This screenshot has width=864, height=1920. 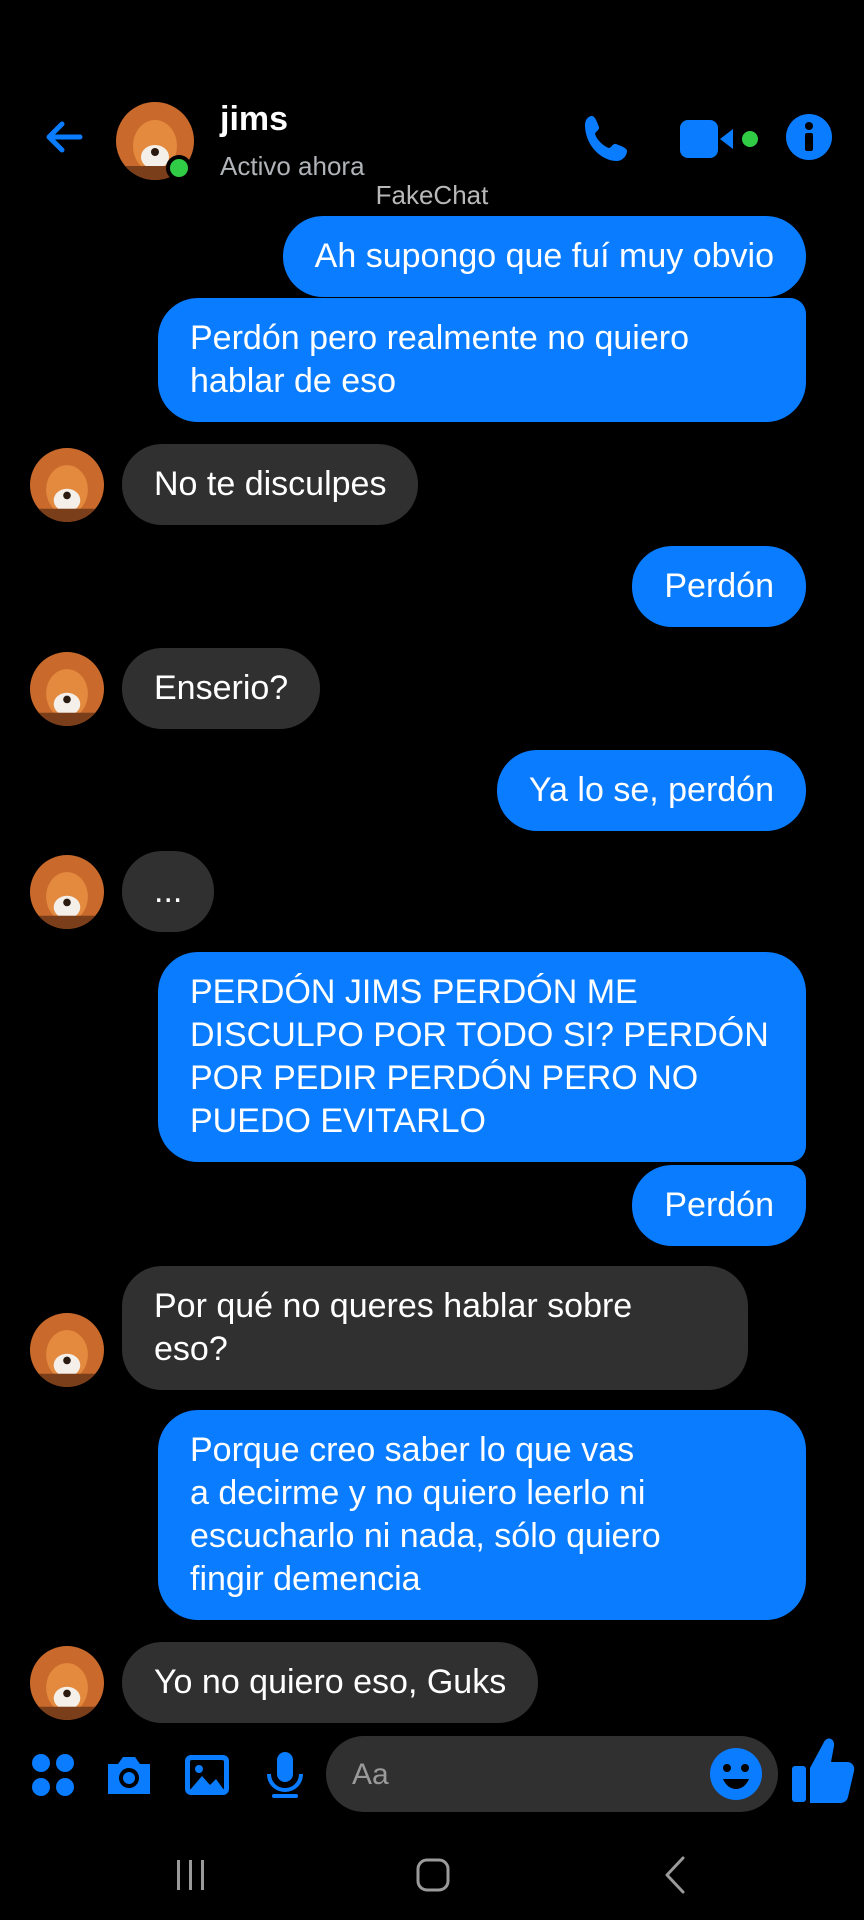 What do you see at coordinates (65, 137) in the screenshot?
I see `back-arrow-icon` at bounding box center [65, 137].